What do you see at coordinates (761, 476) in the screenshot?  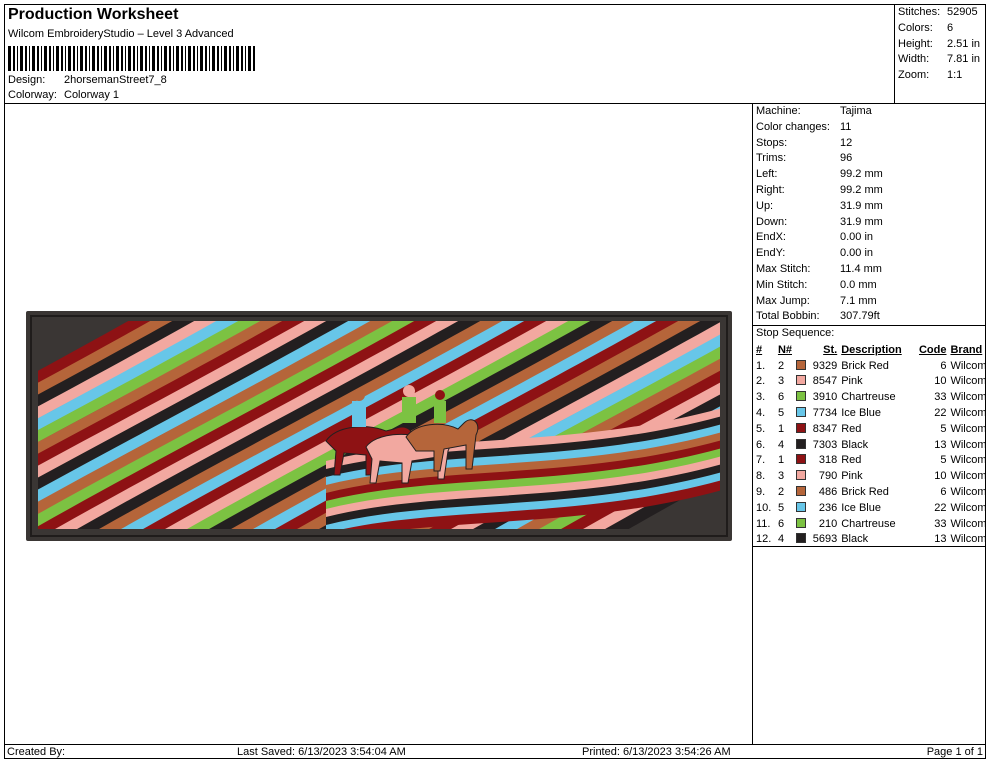 I see `row-index: 8.` at bounding box center [761, 476].